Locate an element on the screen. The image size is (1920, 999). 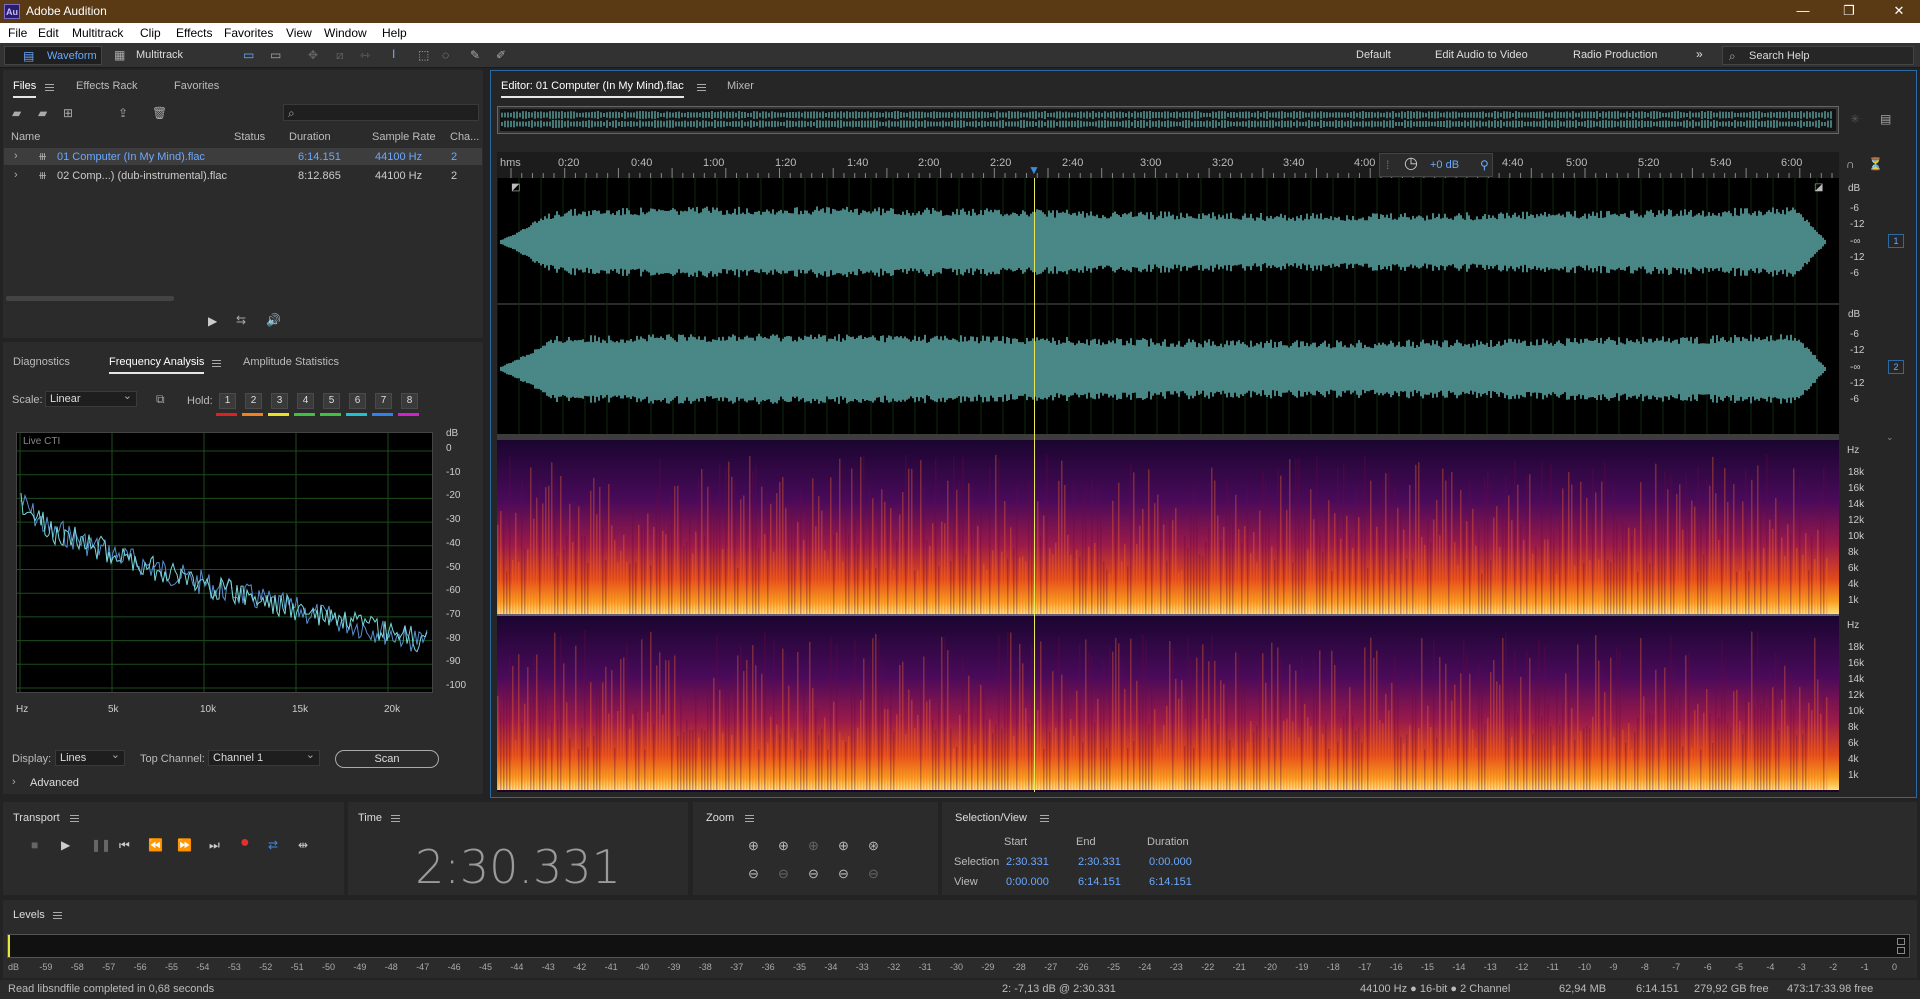
file-name: 02 Comp...) (dub-instrumental).flac is located at coordinates (142, 176).